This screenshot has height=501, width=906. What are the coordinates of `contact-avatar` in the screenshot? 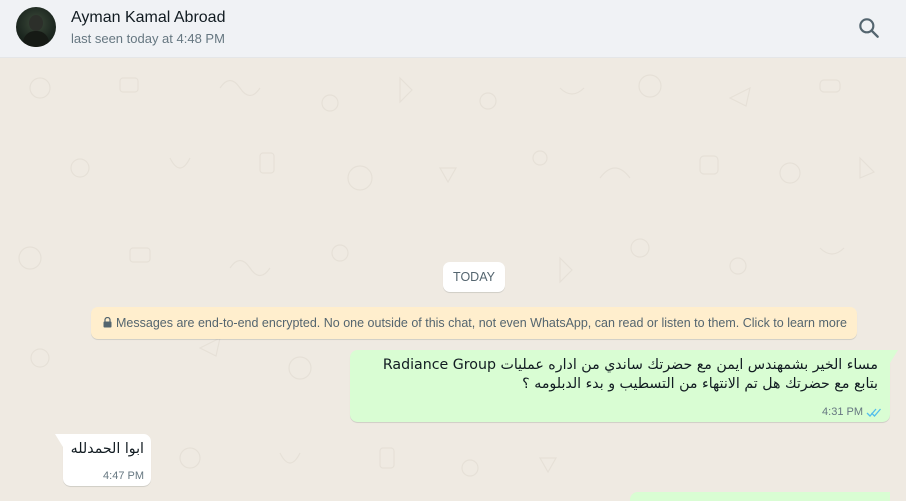 It's located at (36, 27).